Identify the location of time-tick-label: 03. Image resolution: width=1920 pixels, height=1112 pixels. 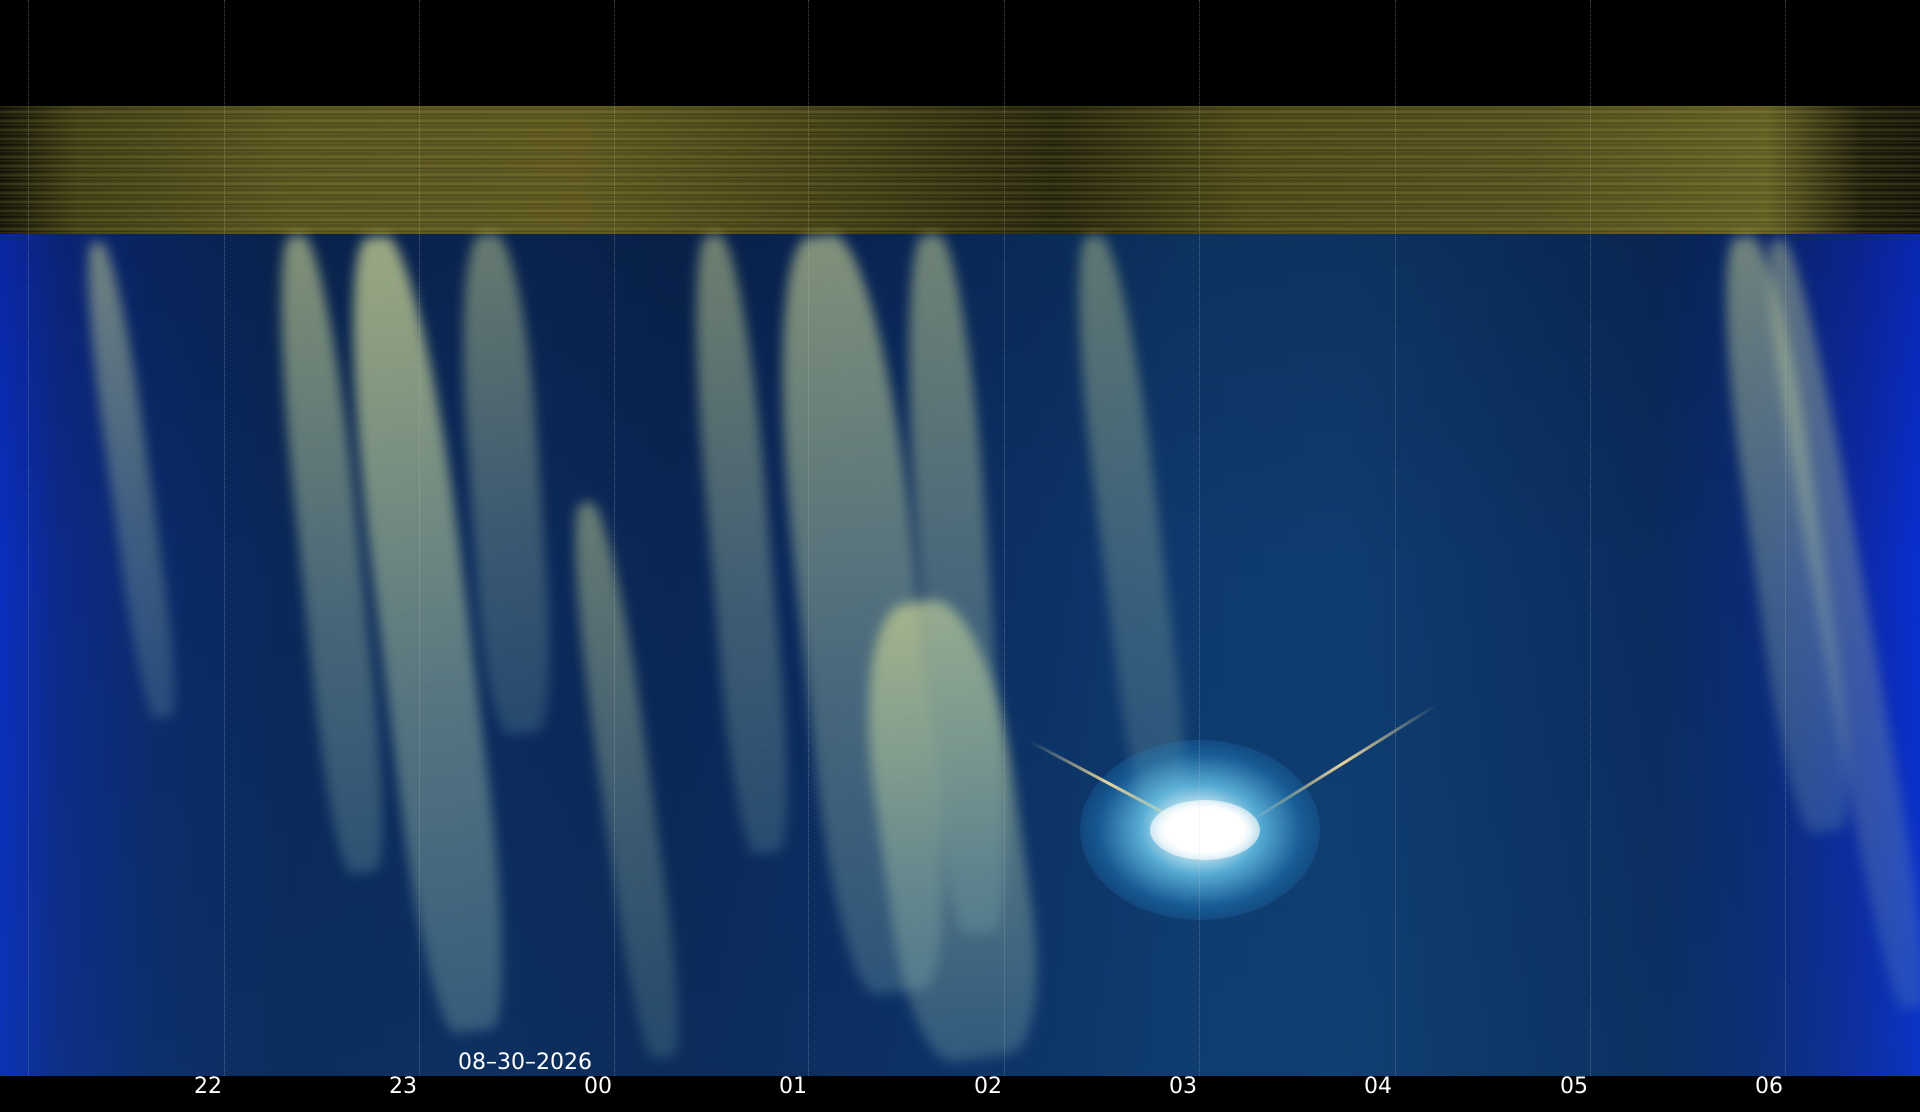
(1183, 1086).